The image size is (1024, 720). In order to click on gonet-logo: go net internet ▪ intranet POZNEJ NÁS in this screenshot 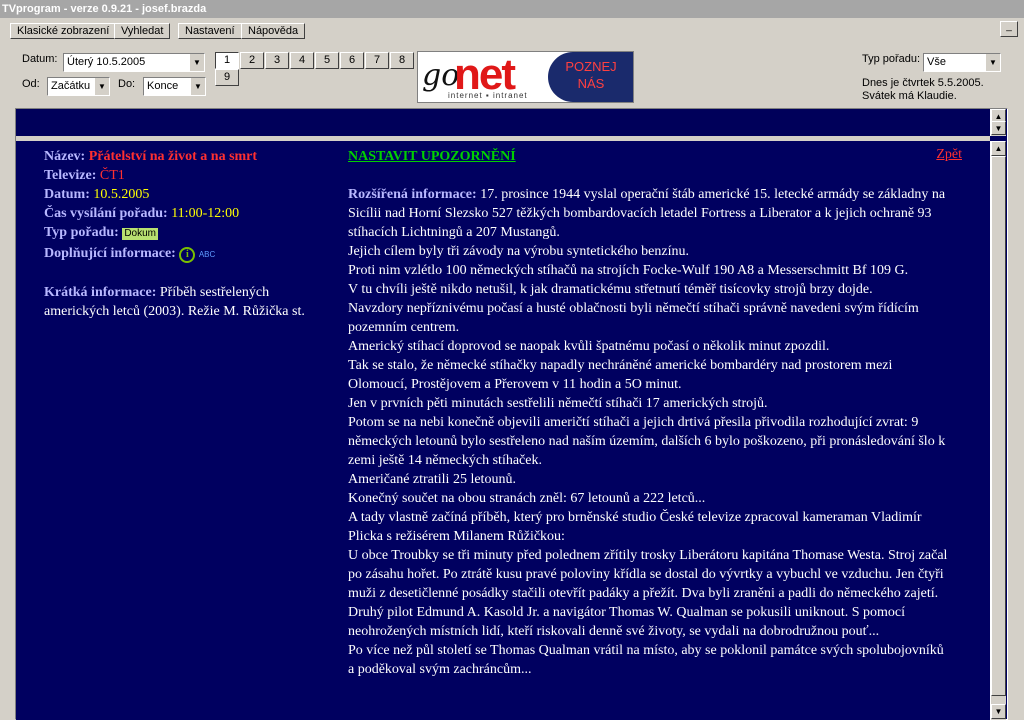, I will do `click(525, 77)`.